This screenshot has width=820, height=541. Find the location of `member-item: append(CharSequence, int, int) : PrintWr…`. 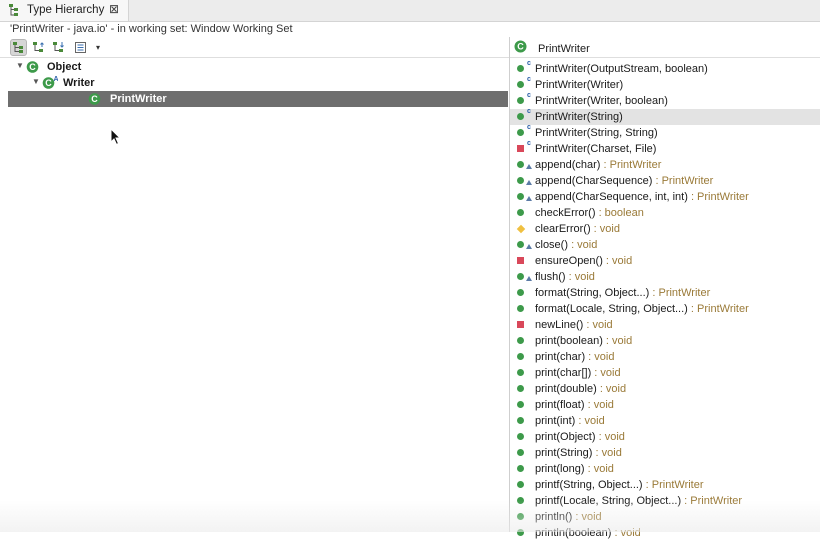

member-item: append(CharSequence, int, int) : PrintWr… is located at coordinates (665, 197).